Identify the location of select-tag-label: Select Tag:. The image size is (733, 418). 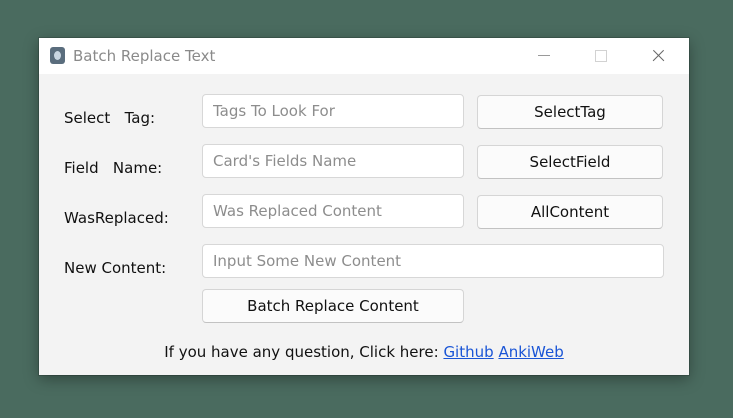
(110, 118).